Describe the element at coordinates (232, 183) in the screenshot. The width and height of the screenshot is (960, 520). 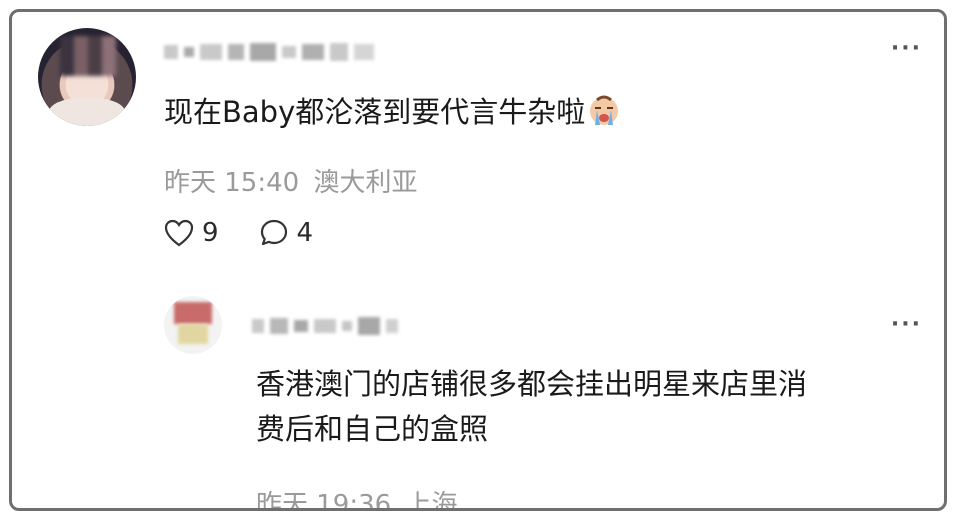
I see `comment-time: 昨天 15:40` at that location.